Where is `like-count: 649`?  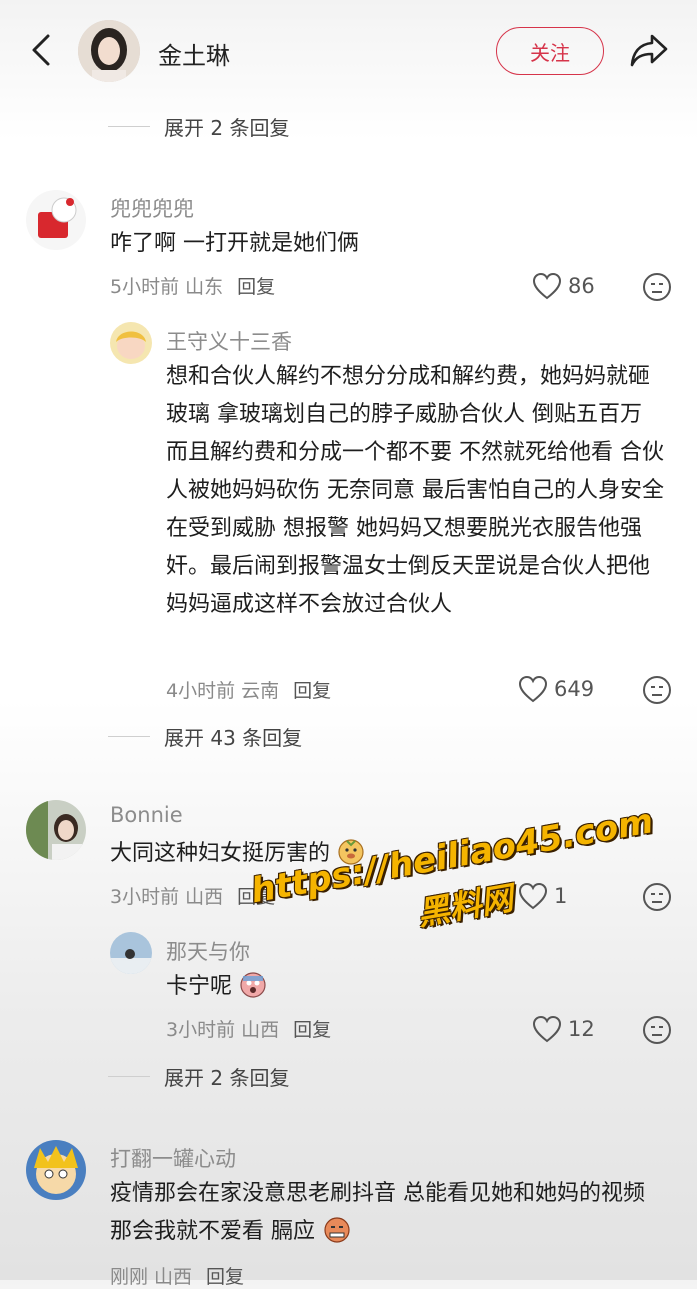 like-count: 649 is located at coordinates (574, 689).